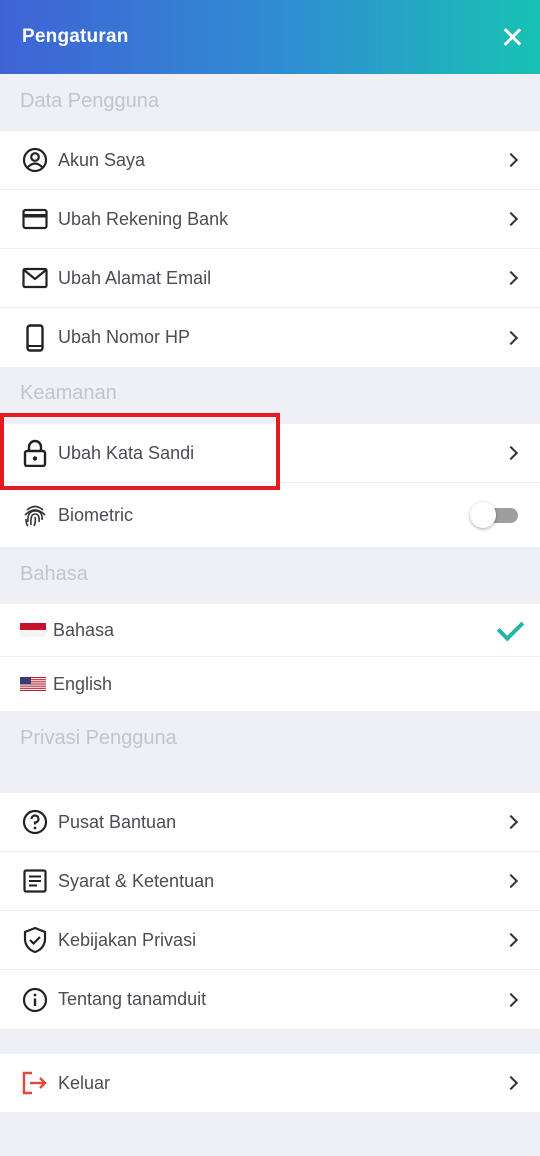 This screenshot has height=1156, width=540. I want to click on us-flag-icon, so click(33, 684).